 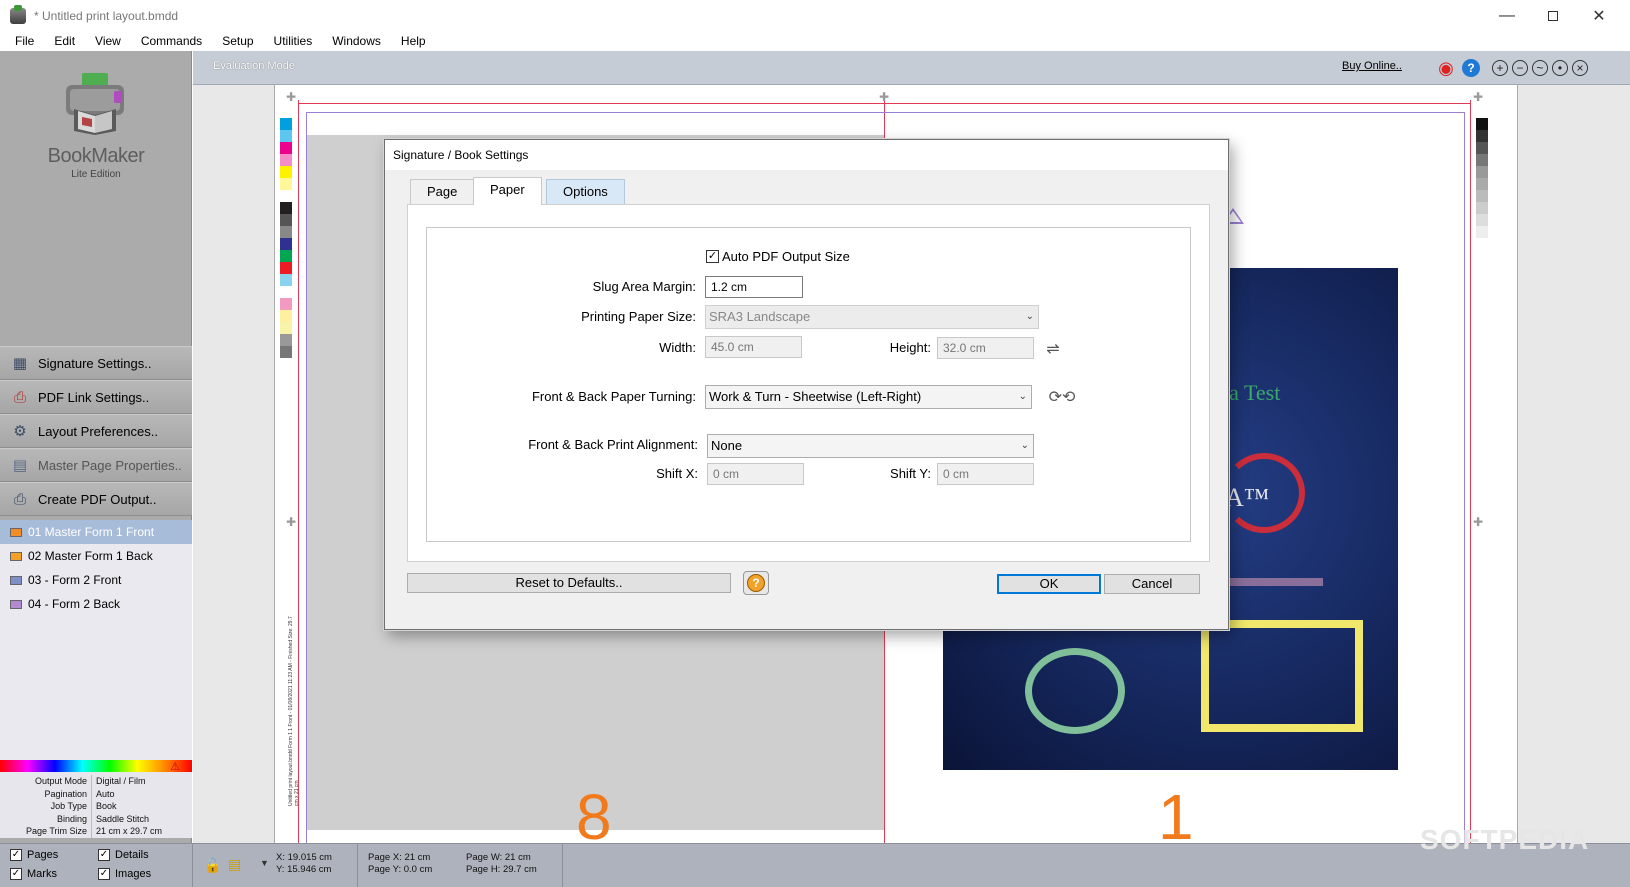 What do you see at coordinates (24, 41) in the screenshot?
I see `menu-file: File` at bounding box center [24, 41].